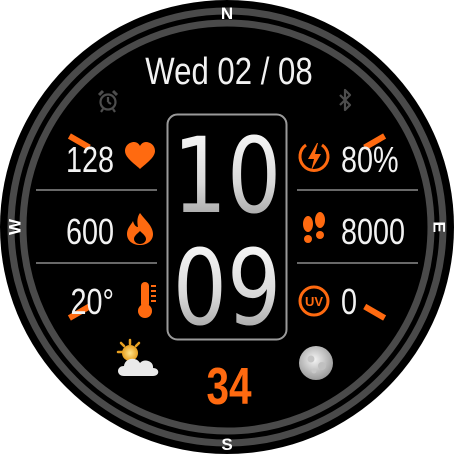  Describe the element at coordinates (228, 72) in the screenshot. I see `date-label: Wed 02 / 08` at that location.